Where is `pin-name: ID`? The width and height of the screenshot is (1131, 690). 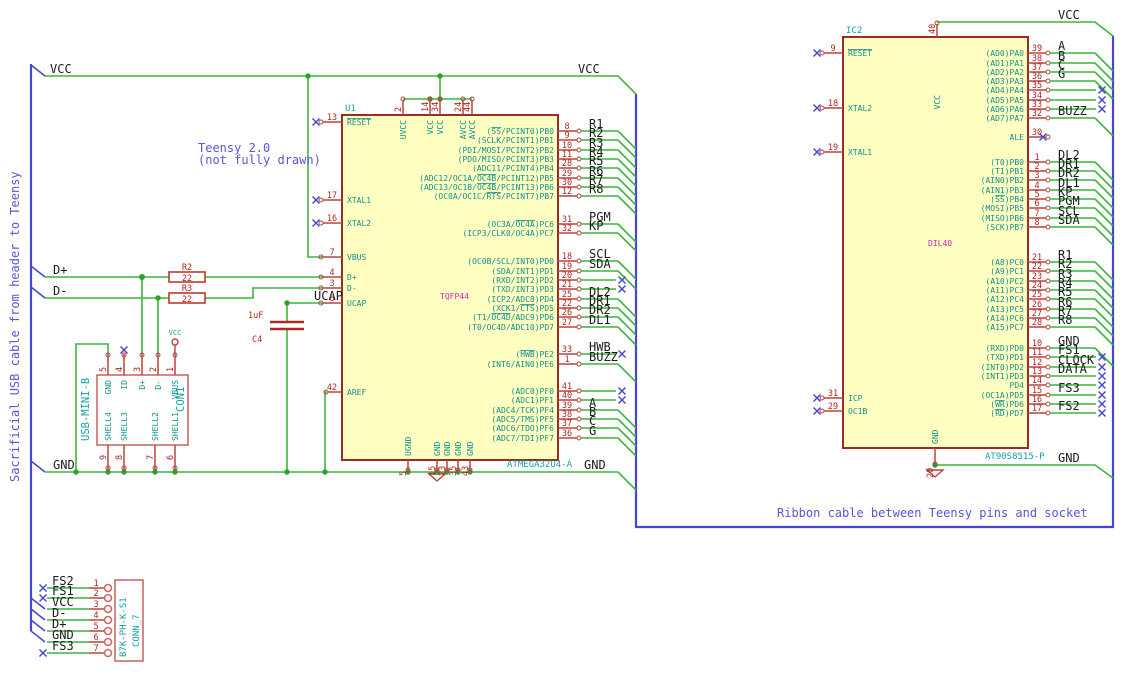
pin-name: ID is located at coordinates (124, 385).